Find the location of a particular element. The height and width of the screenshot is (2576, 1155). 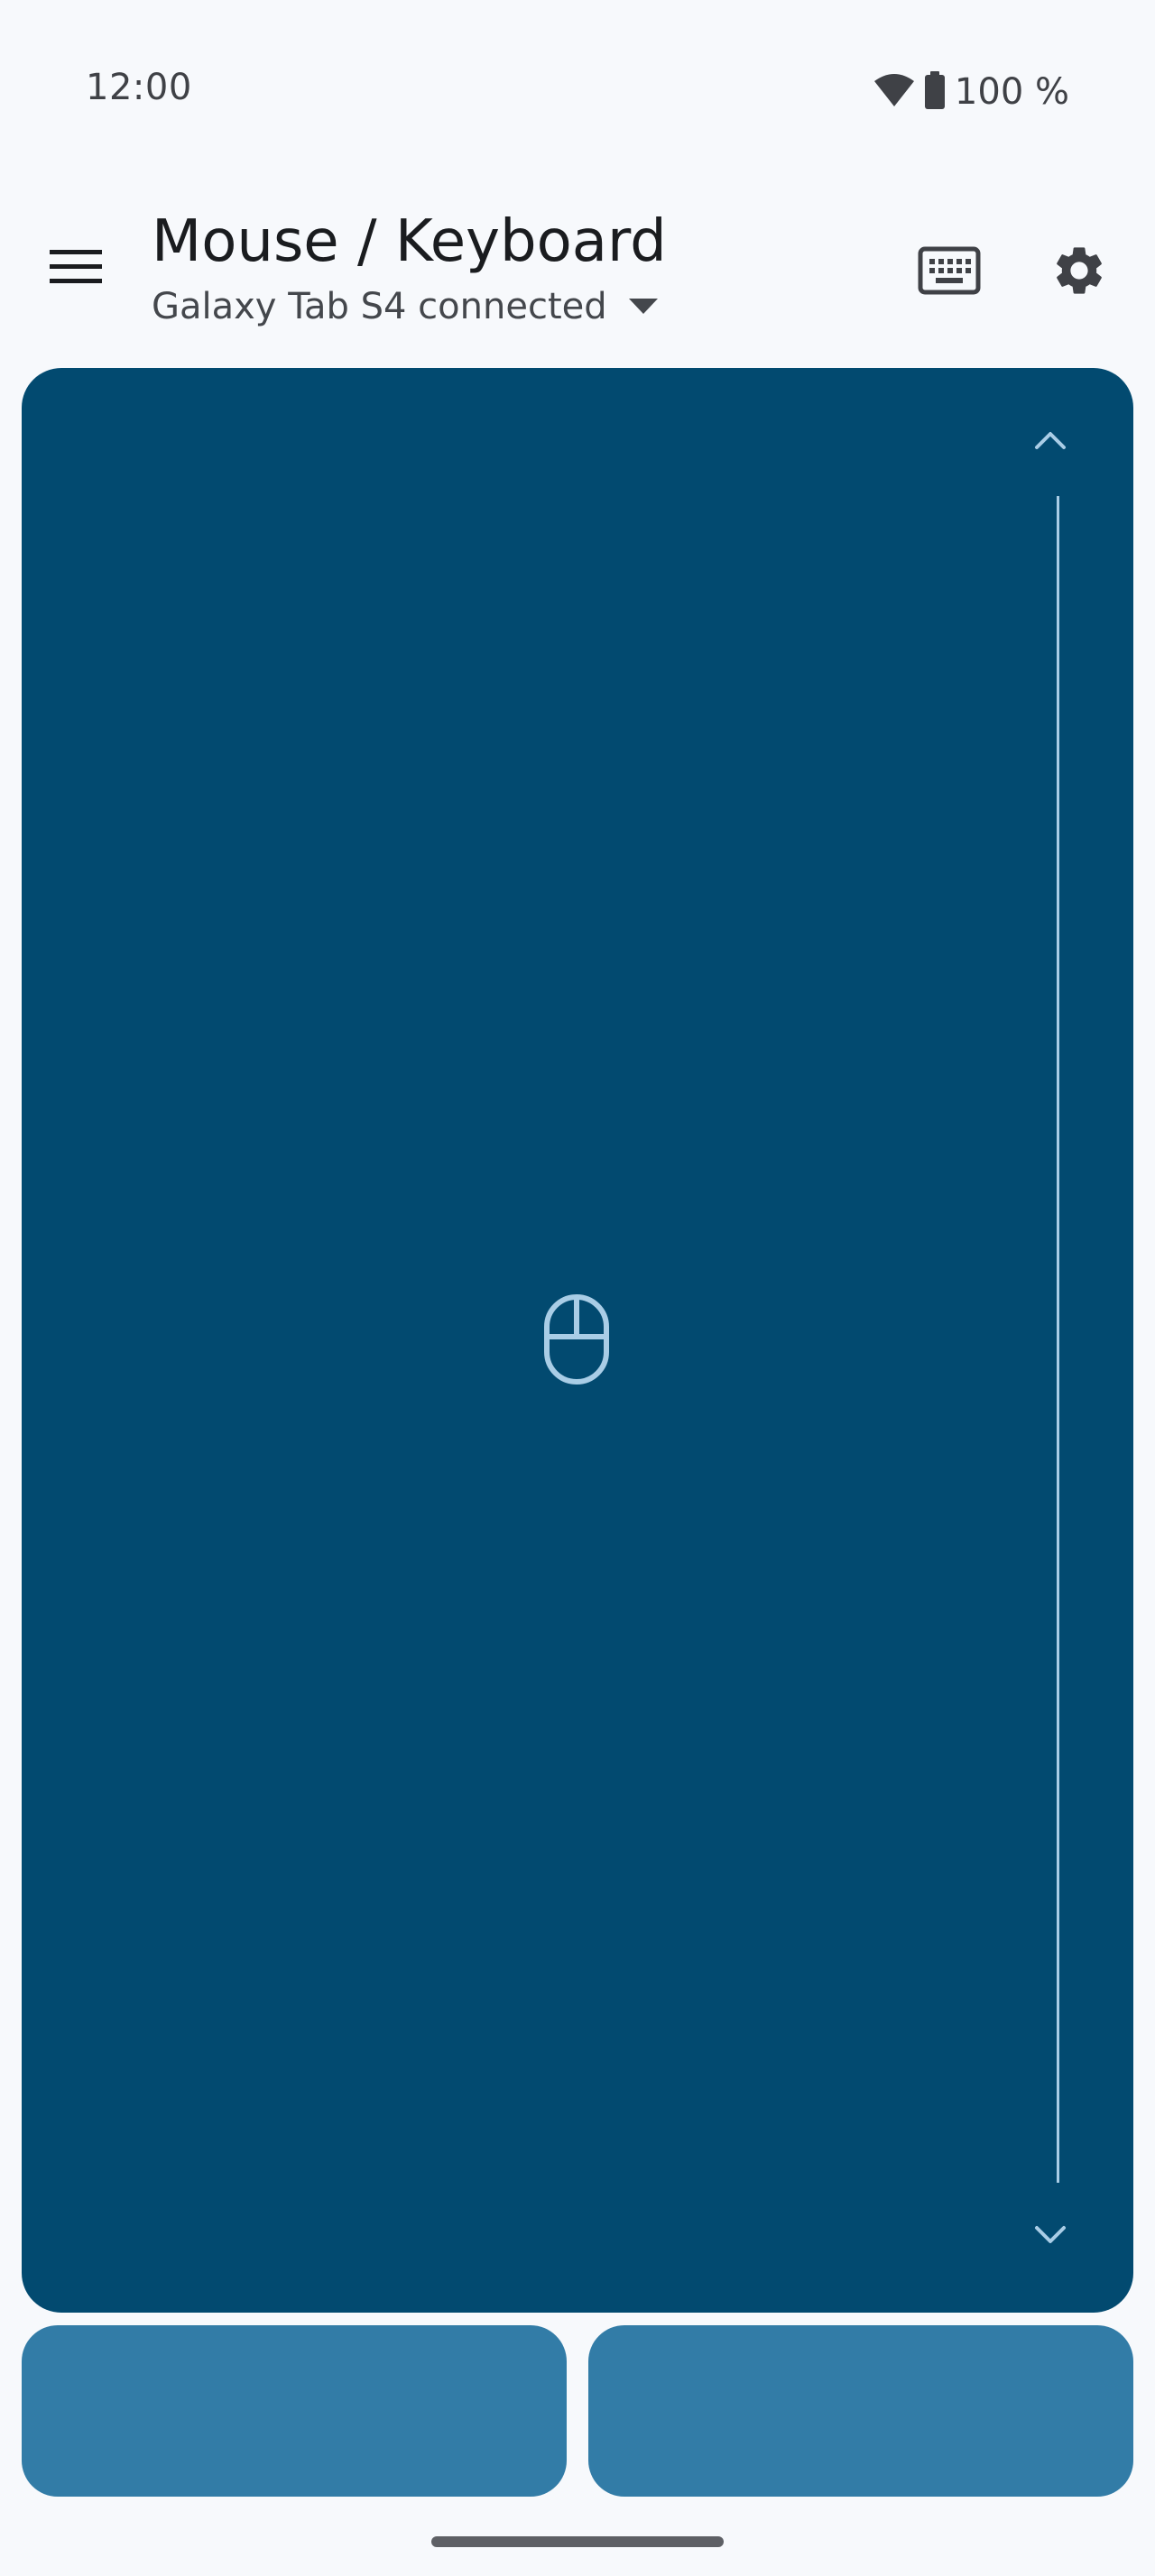

keyboard-button is located at coordinates (949, 272).